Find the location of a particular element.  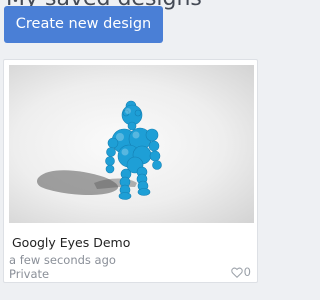

like-button: 0 is located at coordinates (240, 272).